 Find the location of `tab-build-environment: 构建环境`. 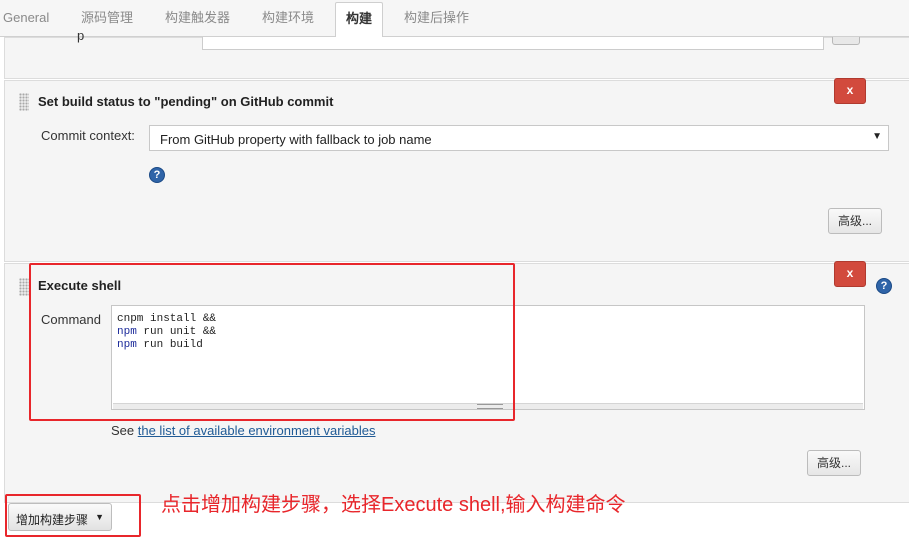

tab-build-environment: 构建环境 is located at coordinates (288, 18).